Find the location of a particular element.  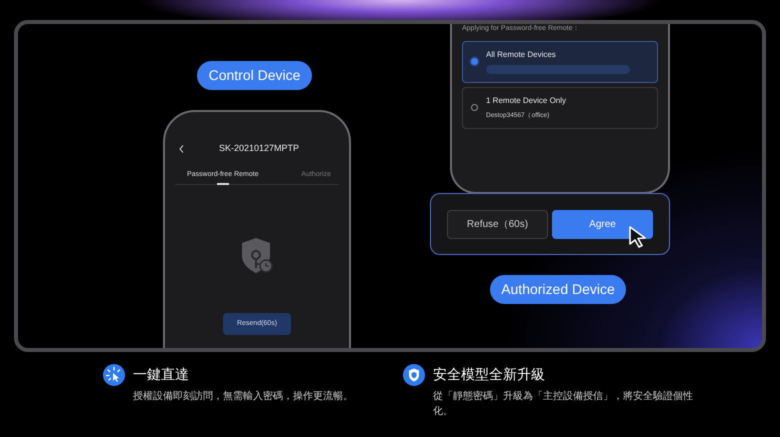

feature-title: 安全模型全新升級 is located at coordinates (489, 374).